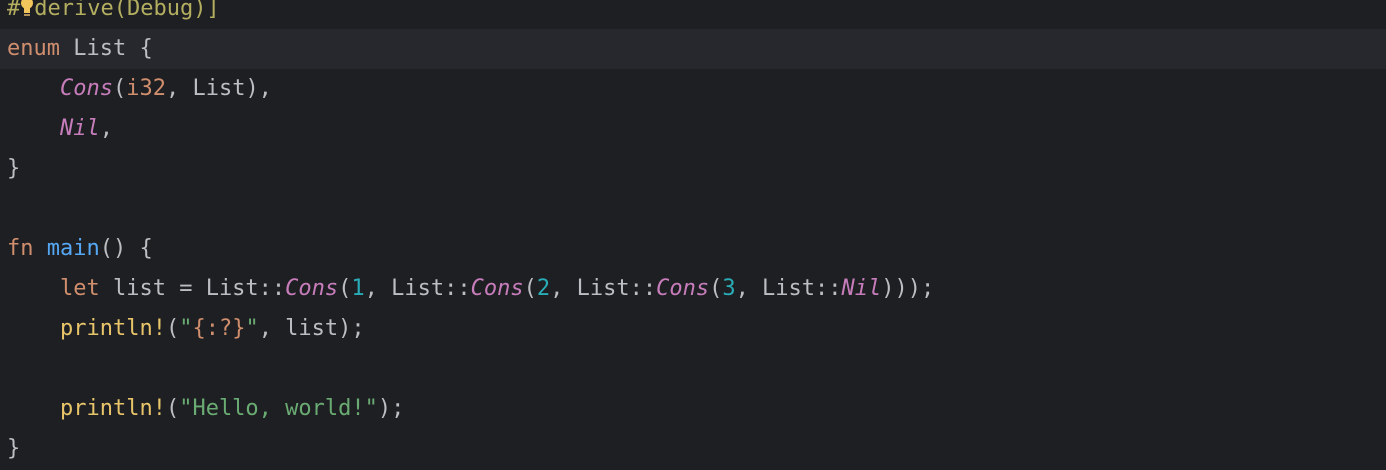  I want to click on keyword-enum: enum, so click(33, 48).